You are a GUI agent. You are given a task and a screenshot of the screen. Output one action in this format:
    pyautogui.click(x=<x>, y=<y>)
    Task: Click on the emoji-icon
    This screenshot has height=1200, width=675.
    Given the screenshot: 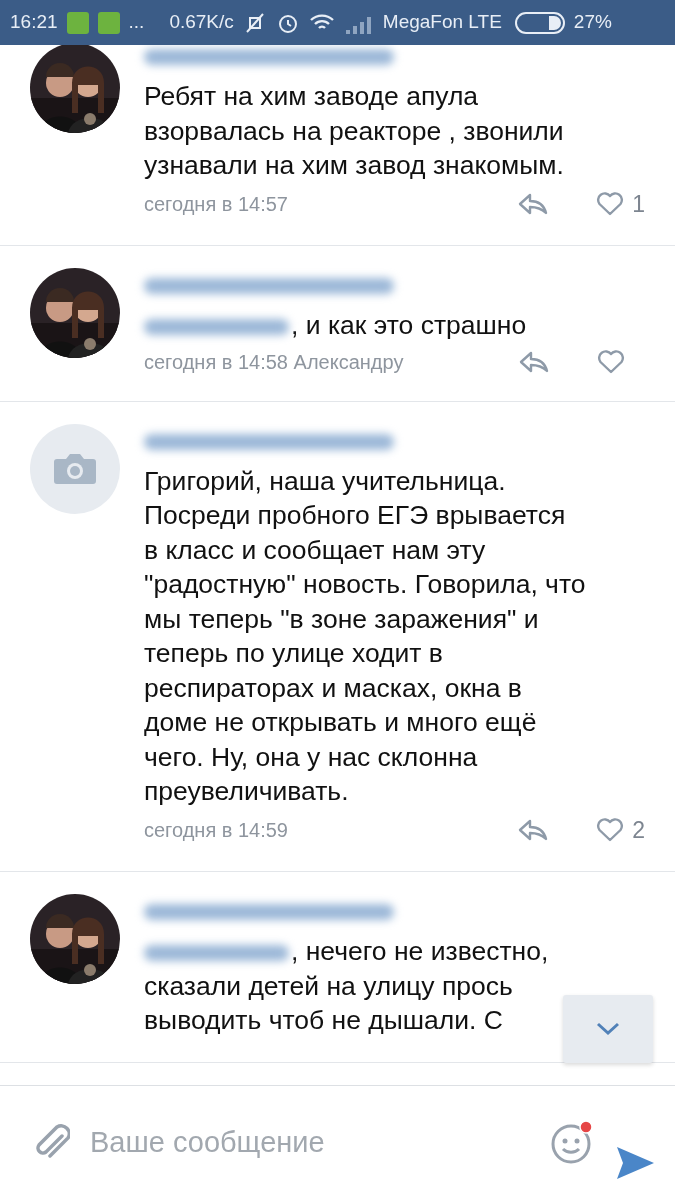 What is the action you would take?
    pyautogui.click(x=572, y=1143)
    